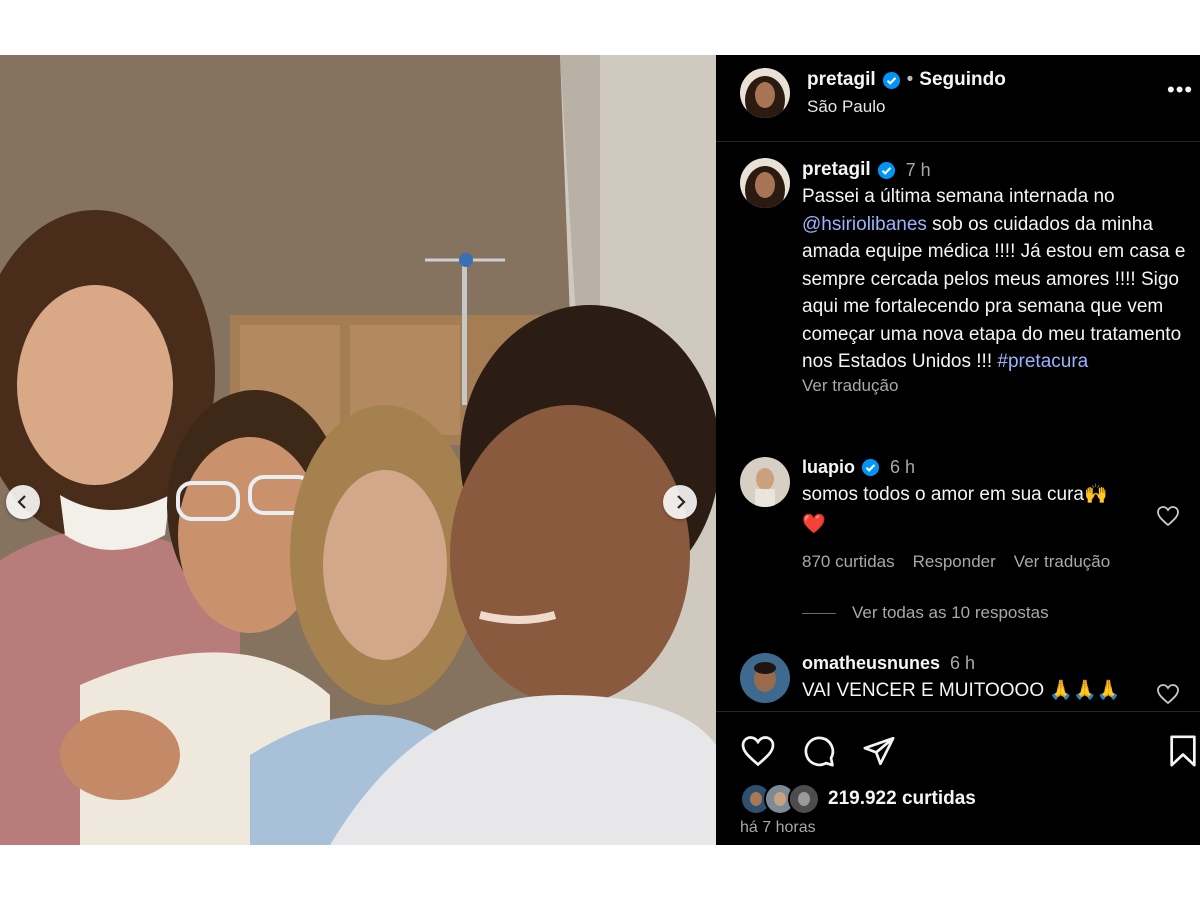 The image size is (1200, 900). What do you see at coordinates (765, 93) in the screenshot?
I see `author-avatar` at bounding box center [765, 93].